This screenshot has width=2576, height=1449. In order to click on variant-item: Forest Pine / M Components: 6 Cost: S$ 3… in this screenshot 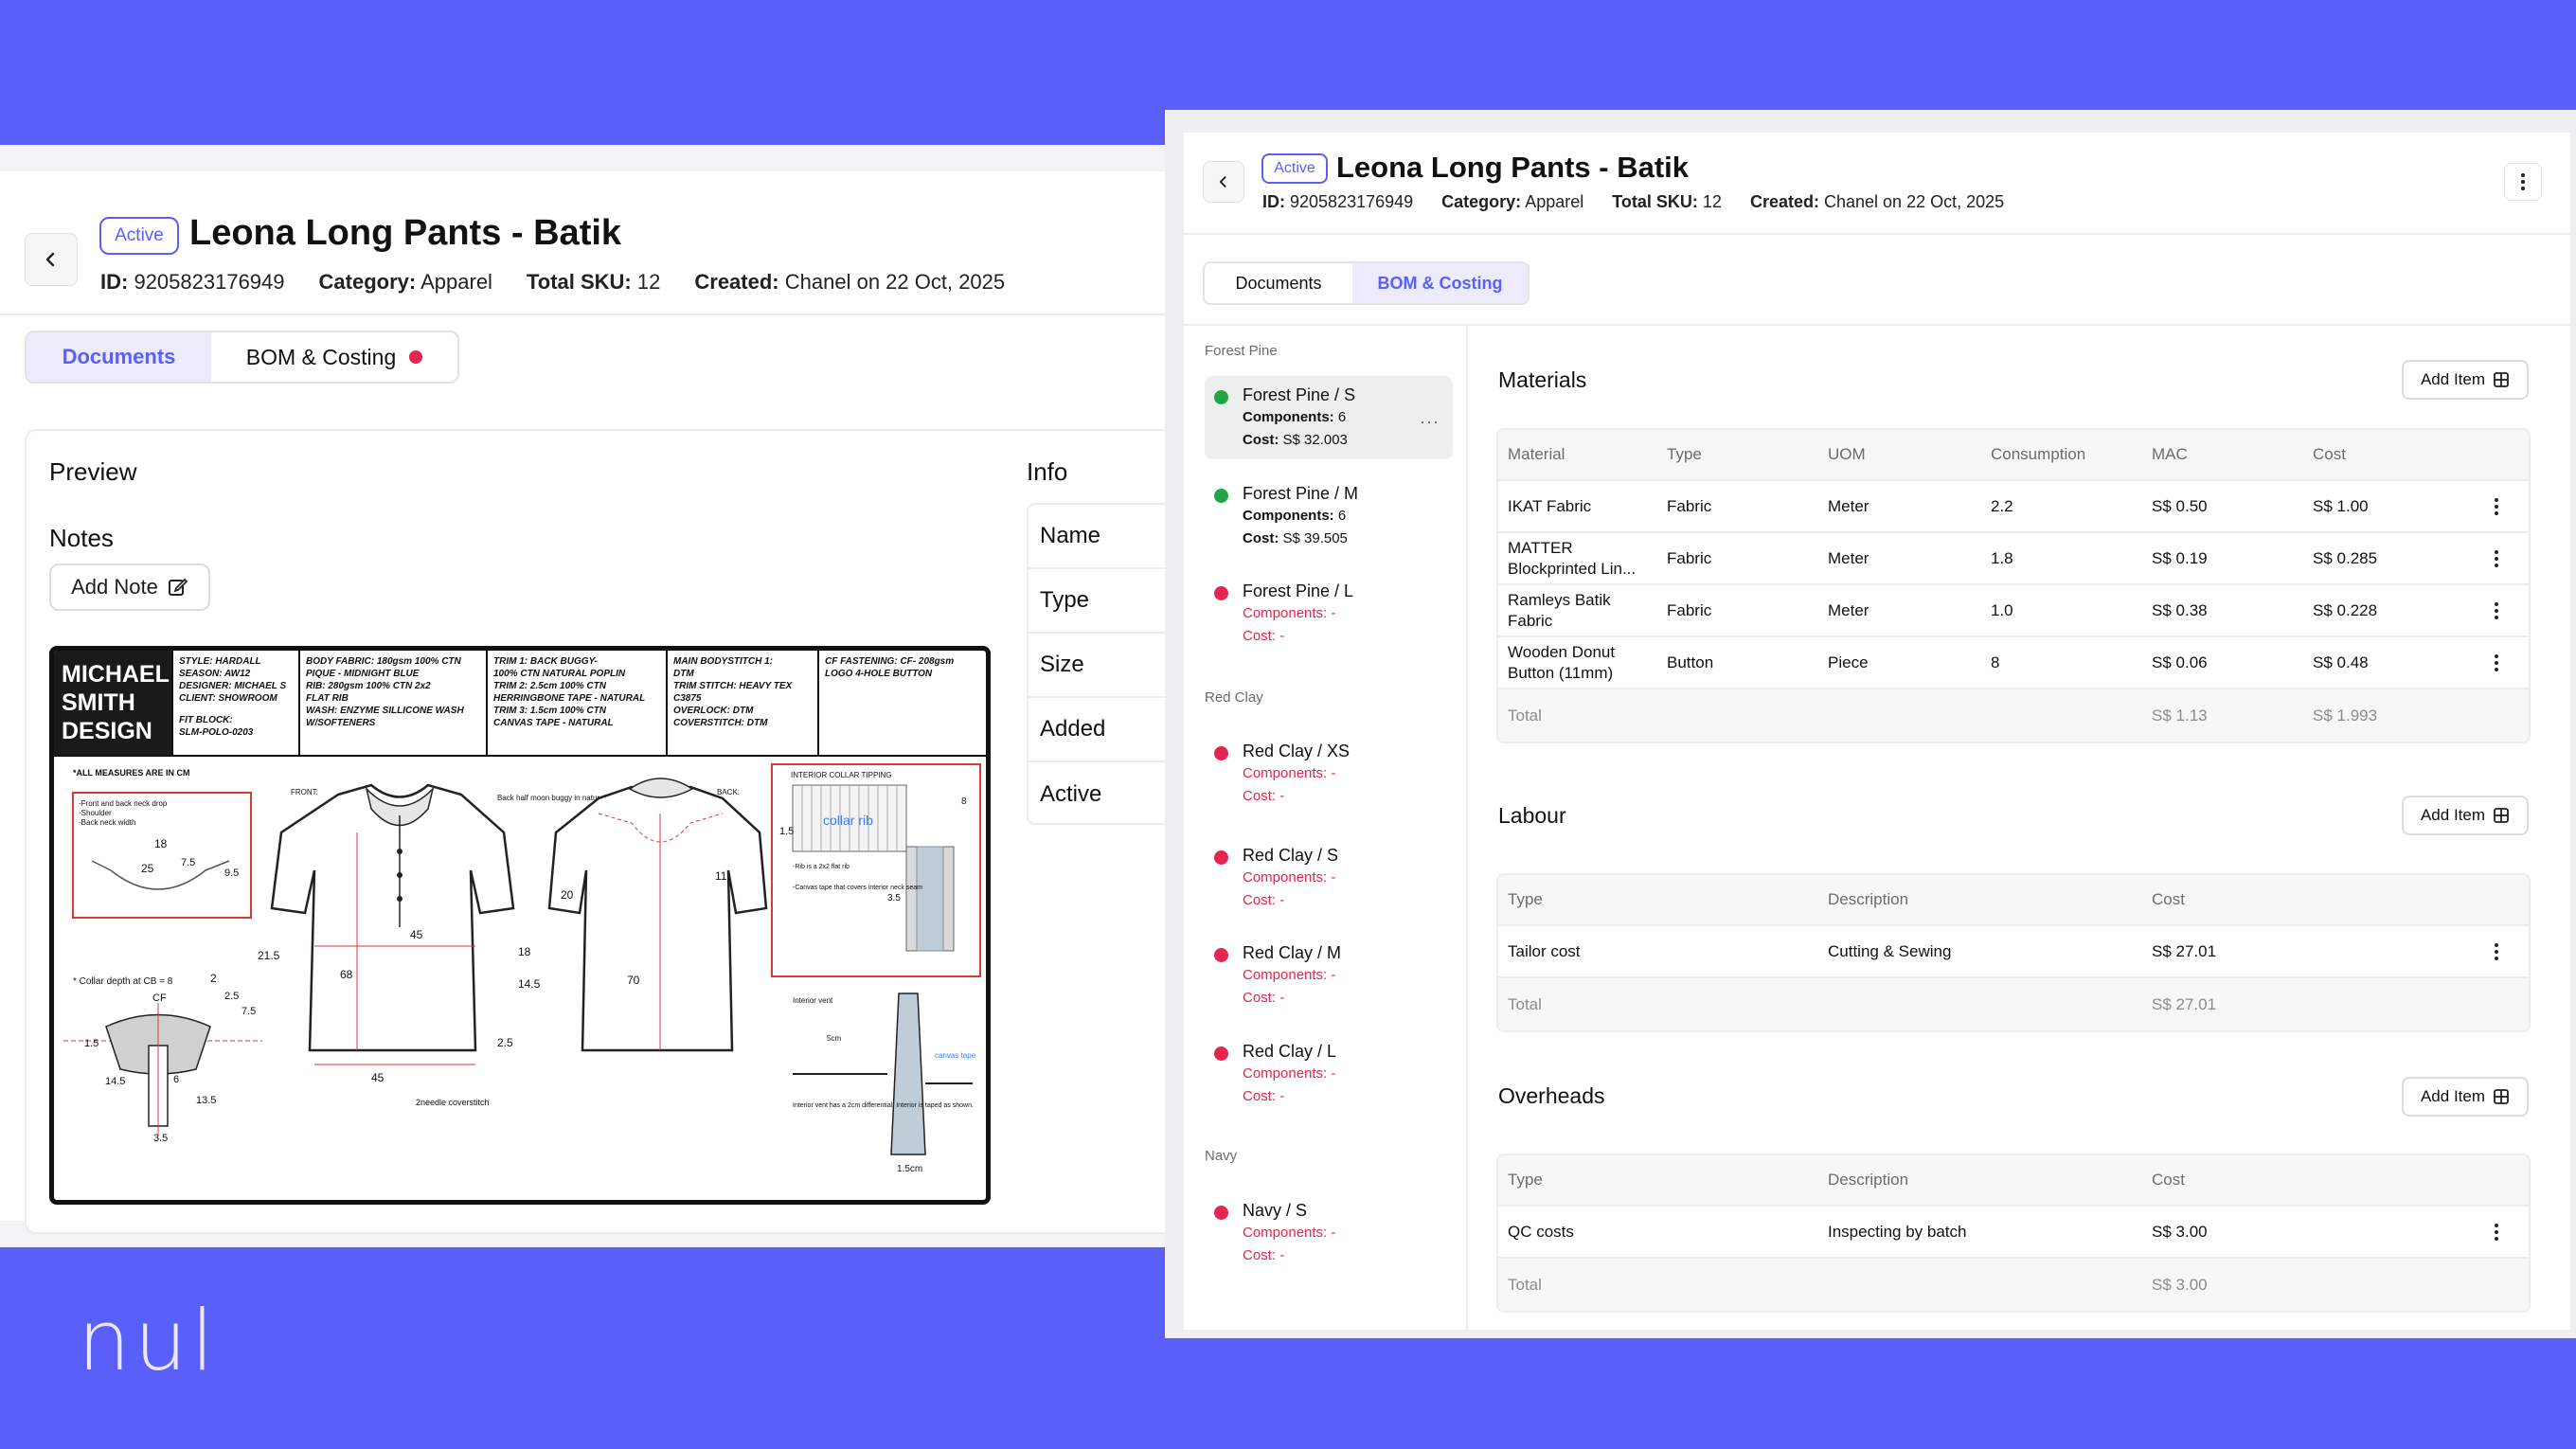, I will do `click(1329, 516)`.